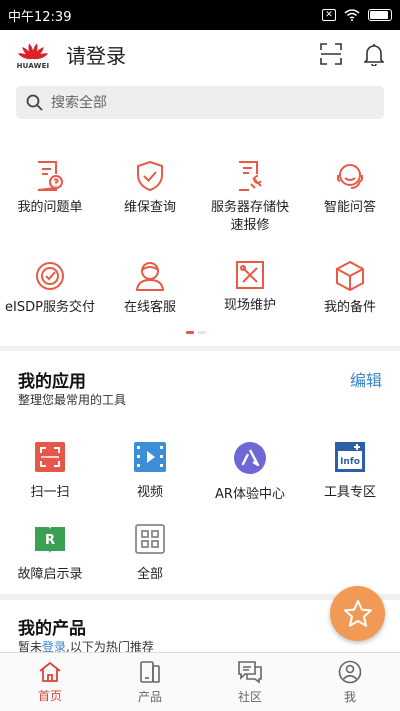 This screenshot has height=711, width=400. I want to click on service-item-spare-parts: 我的备件, so click(350, 288).